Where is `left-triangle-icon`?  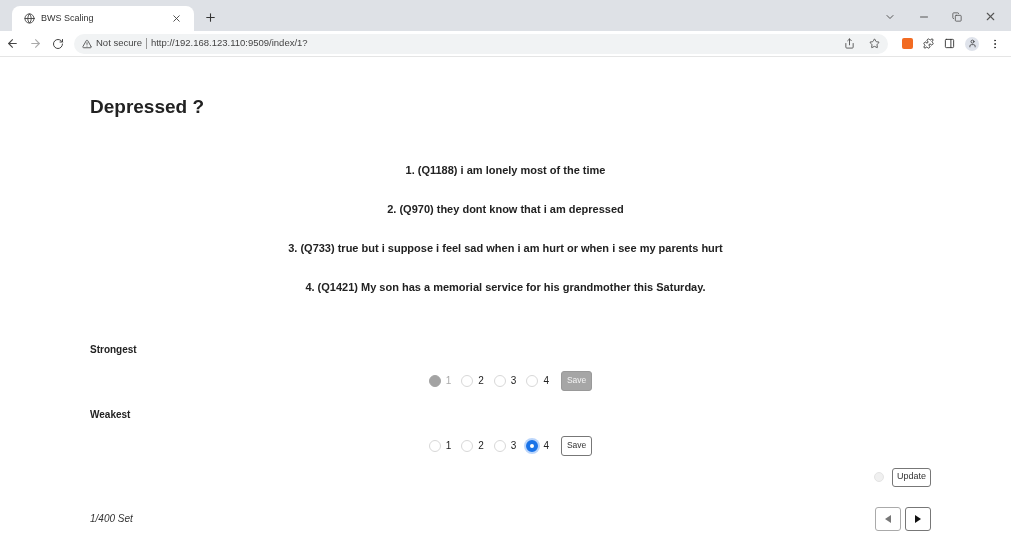
left-triangle-icon is located at coordinates (888, 518).